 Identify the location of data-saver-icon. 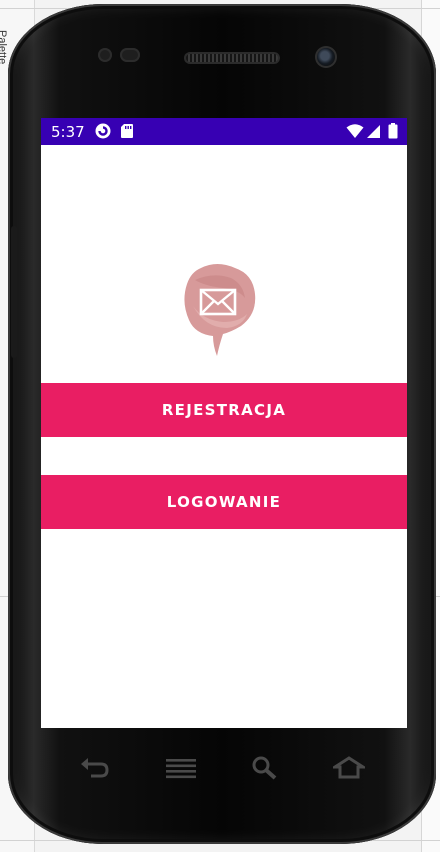
(103, 131).